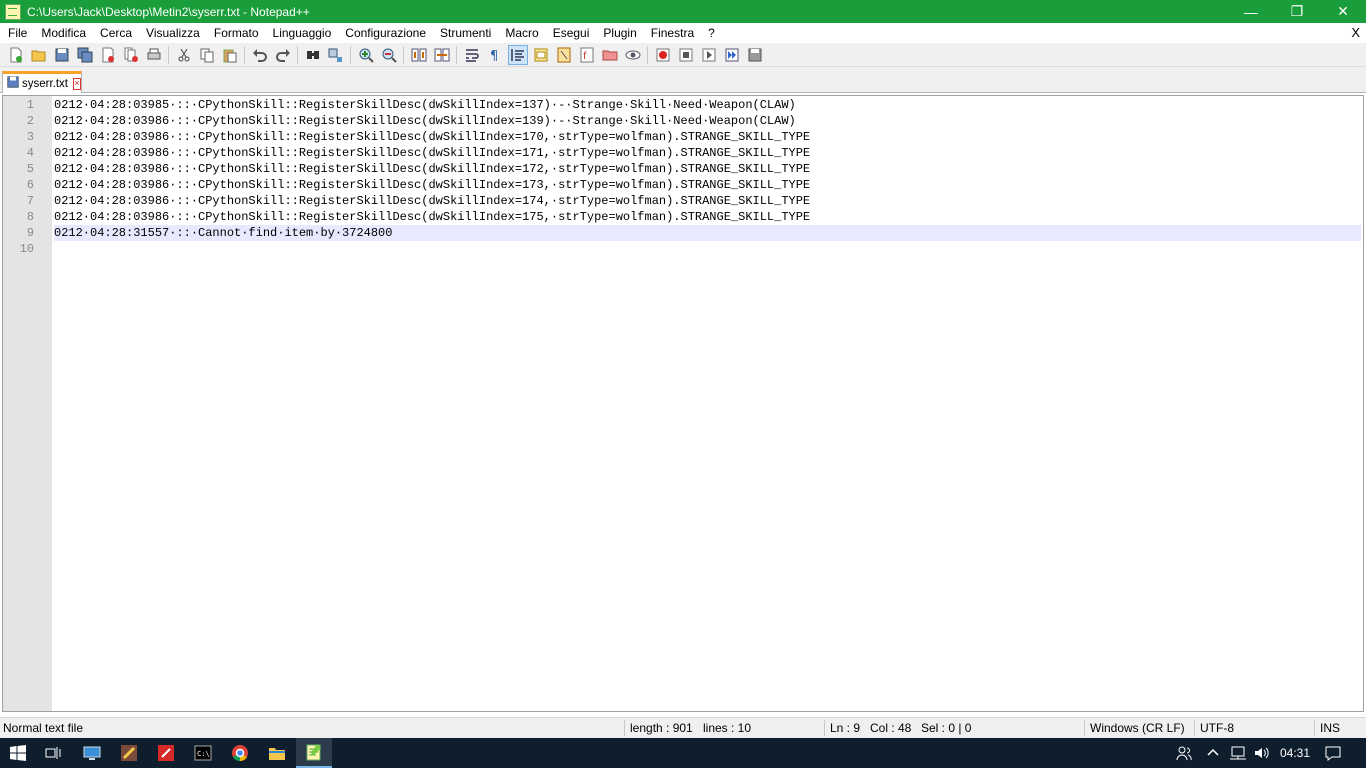  What do you see at coordinates (54, 753) in the screenshot?
I see `task-view-icon` at bounding box center [54, 753].